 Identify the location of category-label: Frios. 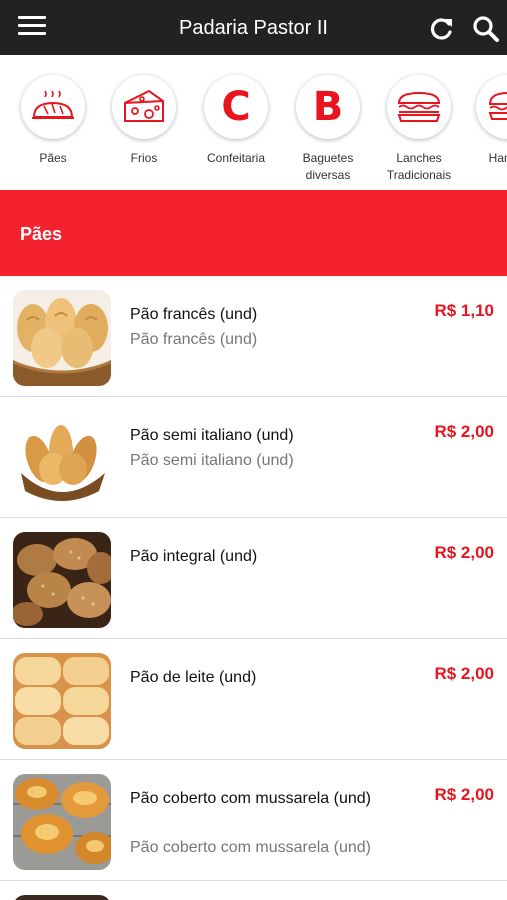
(144, 158).